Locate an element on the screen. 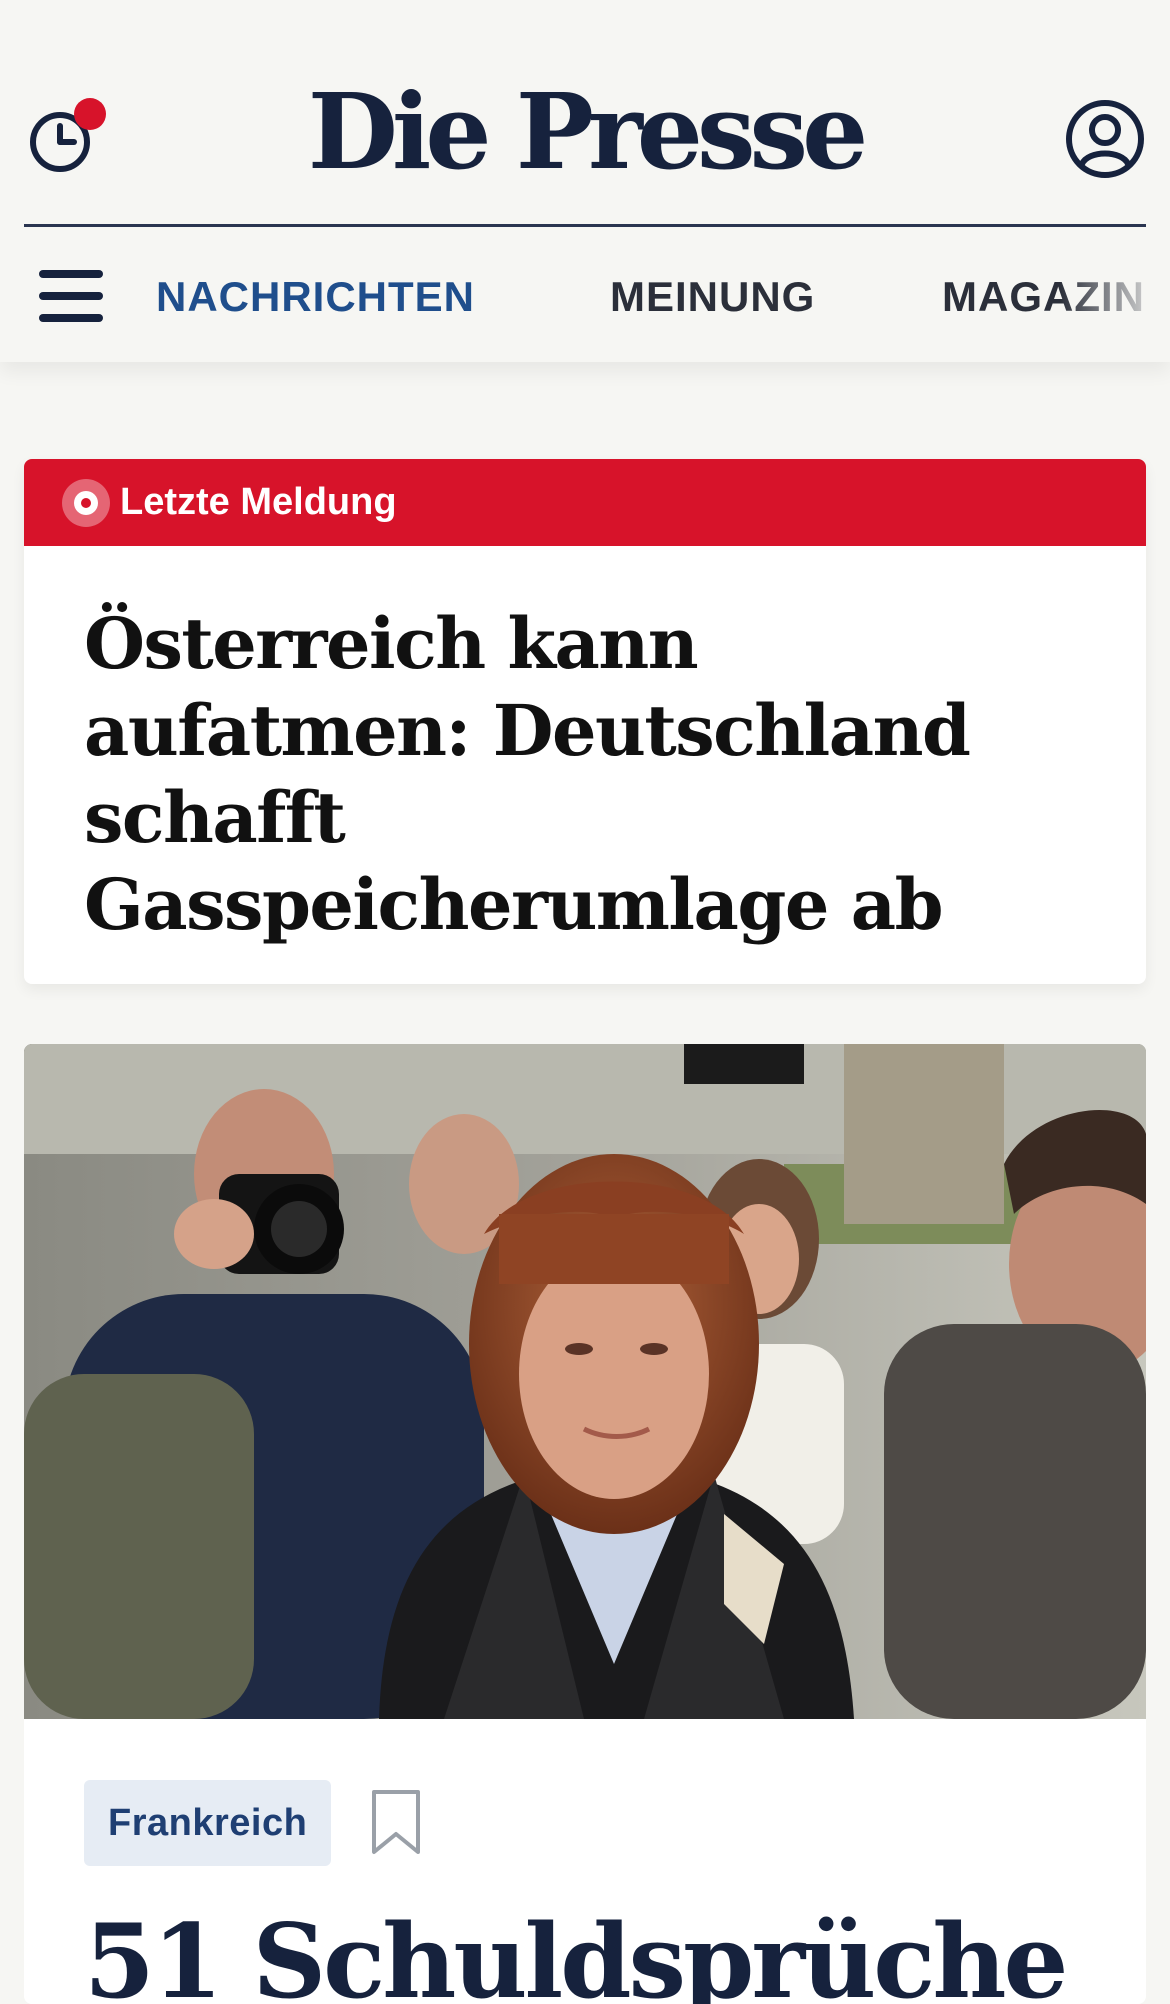 The width and height of the screenshot is (1170, 2004). menu-button is located at coordinates (71, 296).